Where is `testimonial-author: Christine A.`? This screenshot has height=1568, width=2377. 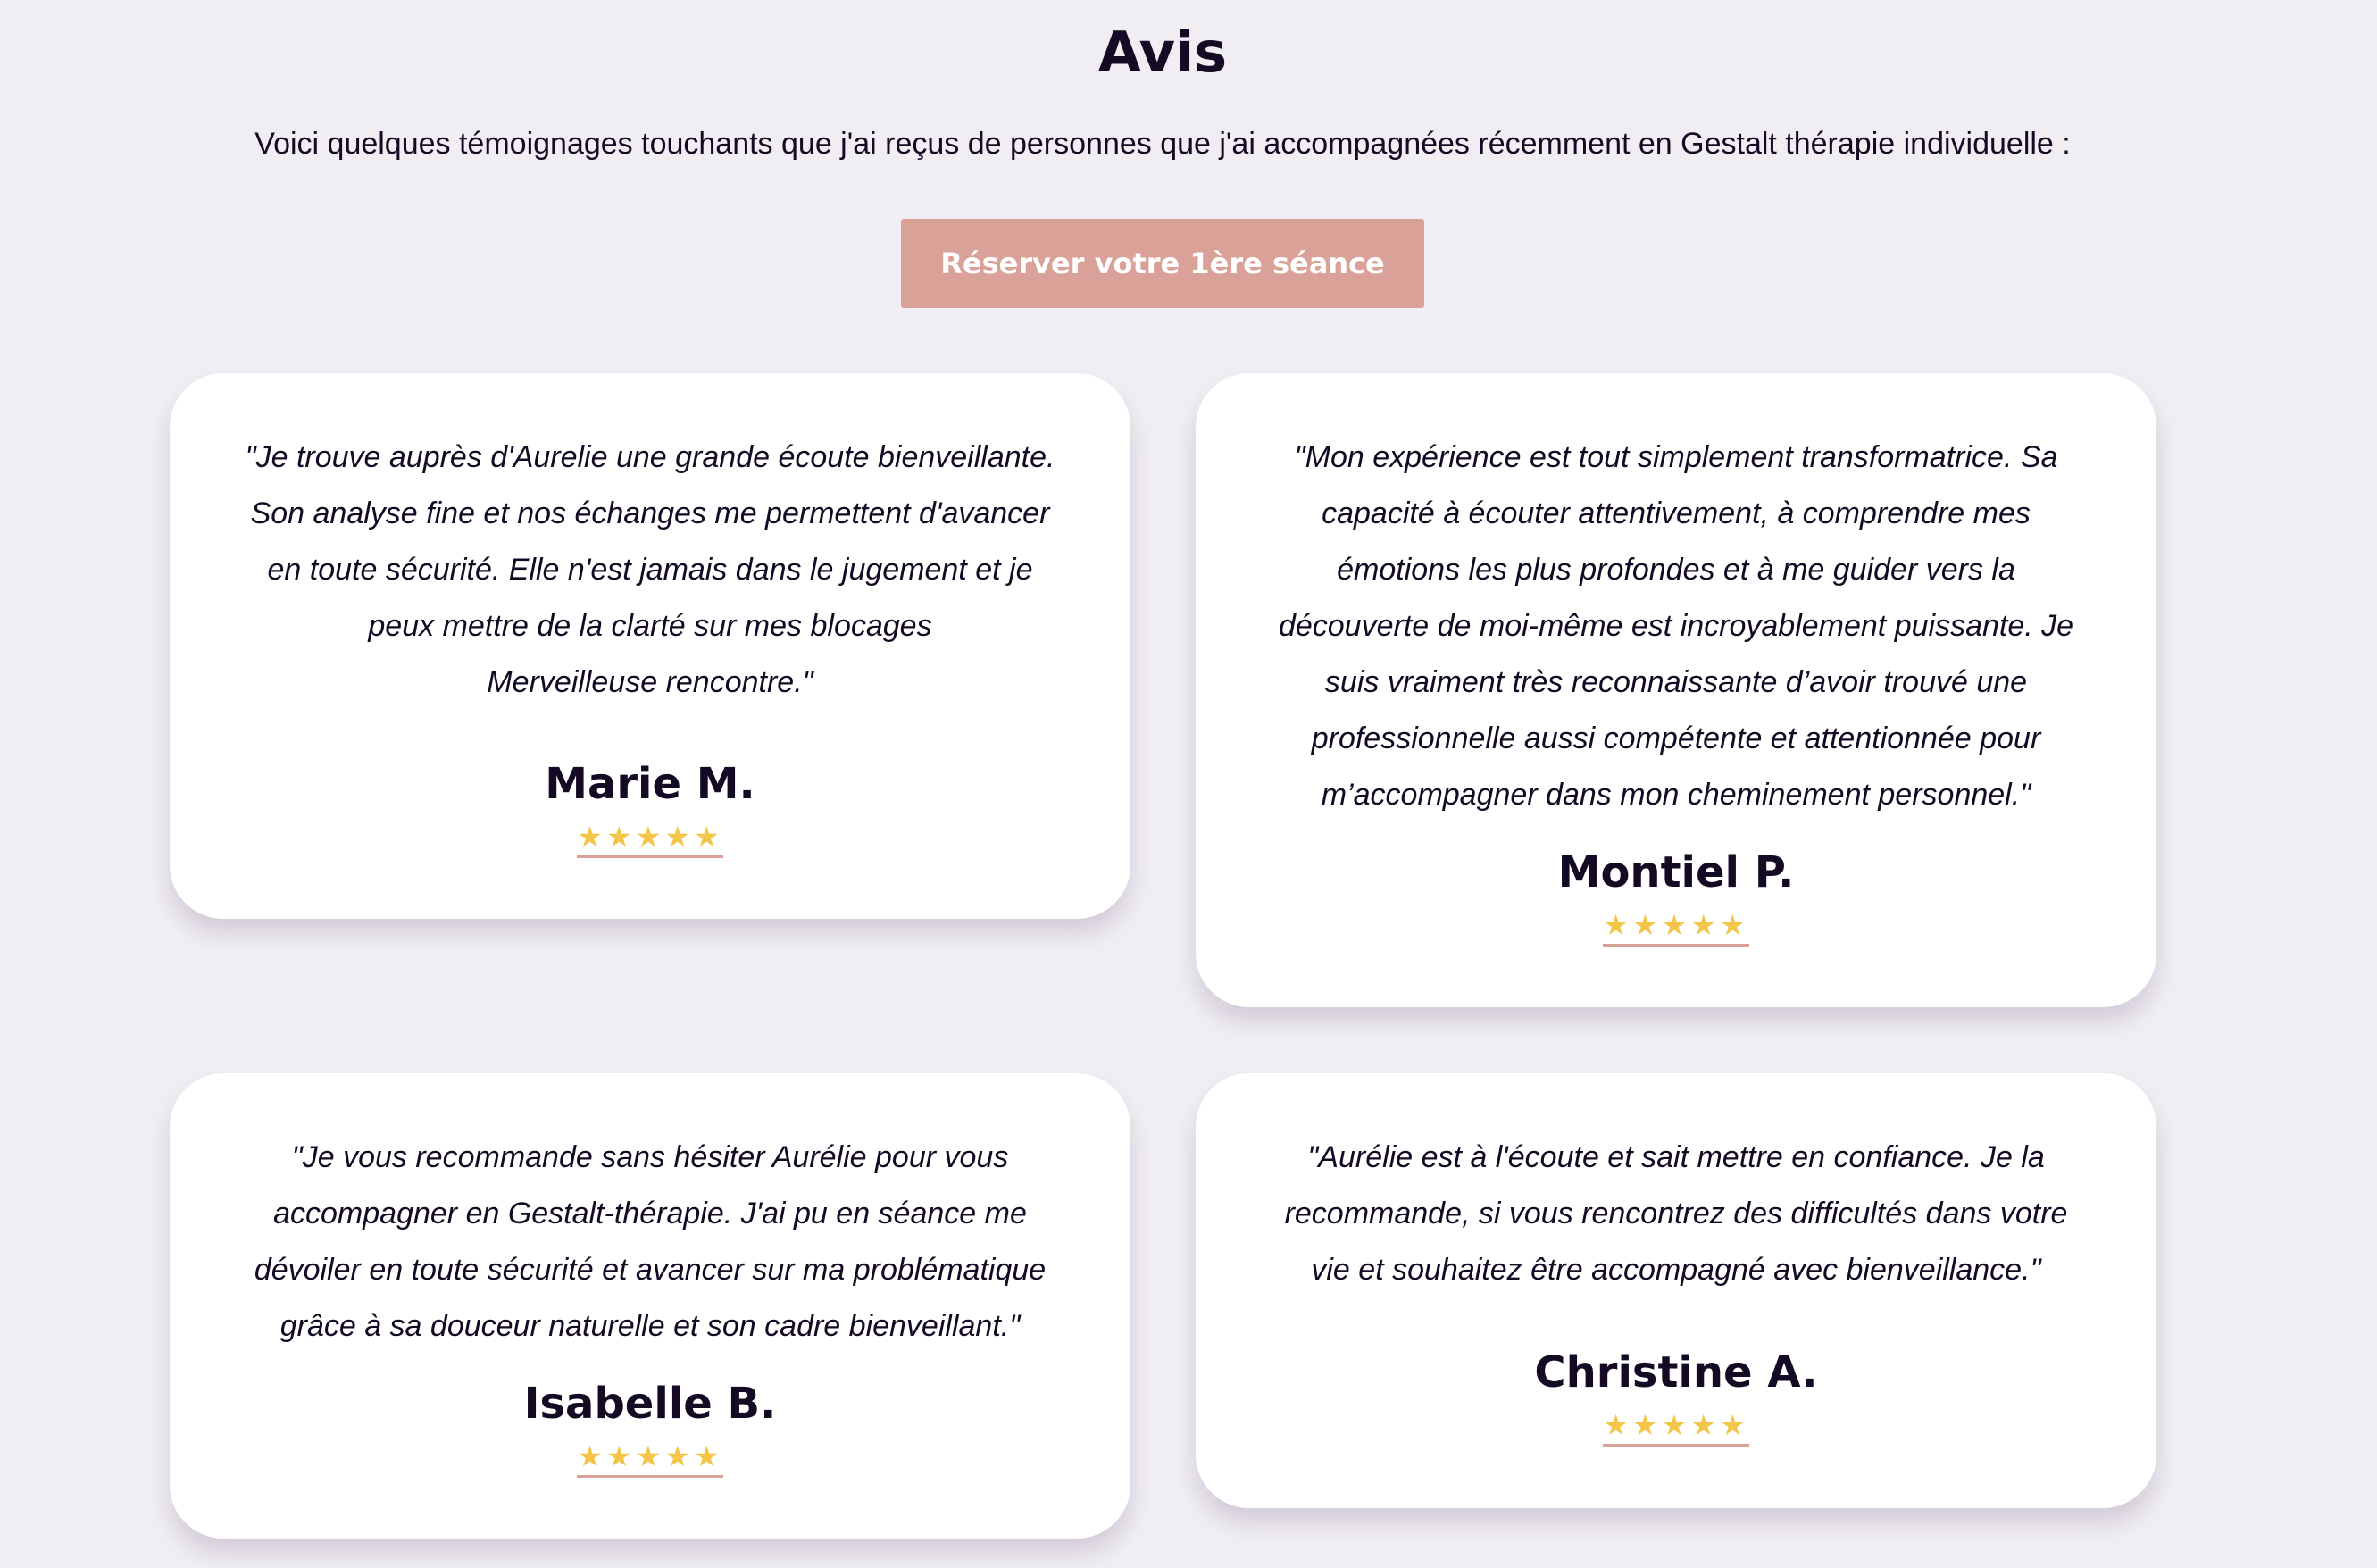
testimonial-author: Christine A. is located at coordinates (1676, 1372).